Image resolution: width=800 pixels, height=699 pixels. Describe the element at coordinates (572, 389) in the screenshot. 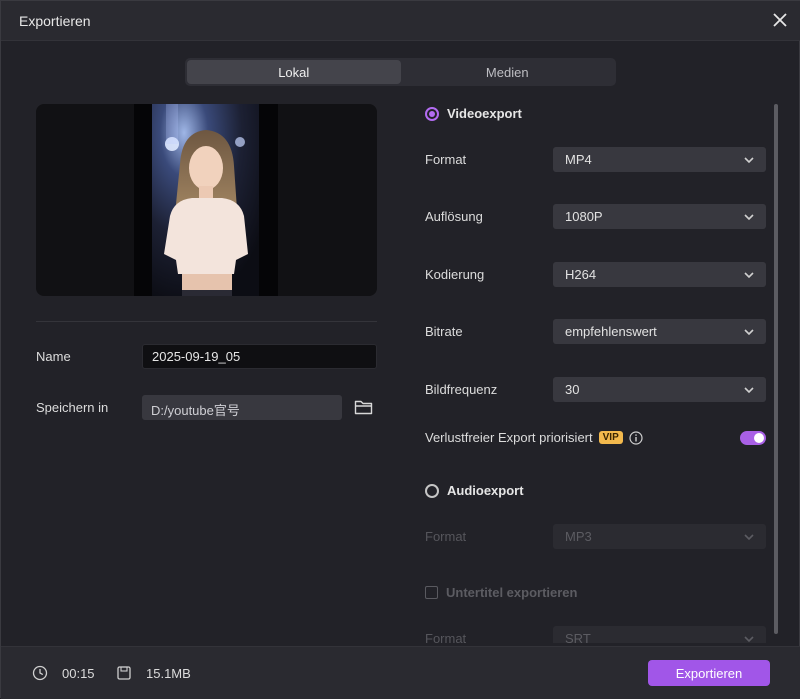

I see `framerate-value: 30` at that location.